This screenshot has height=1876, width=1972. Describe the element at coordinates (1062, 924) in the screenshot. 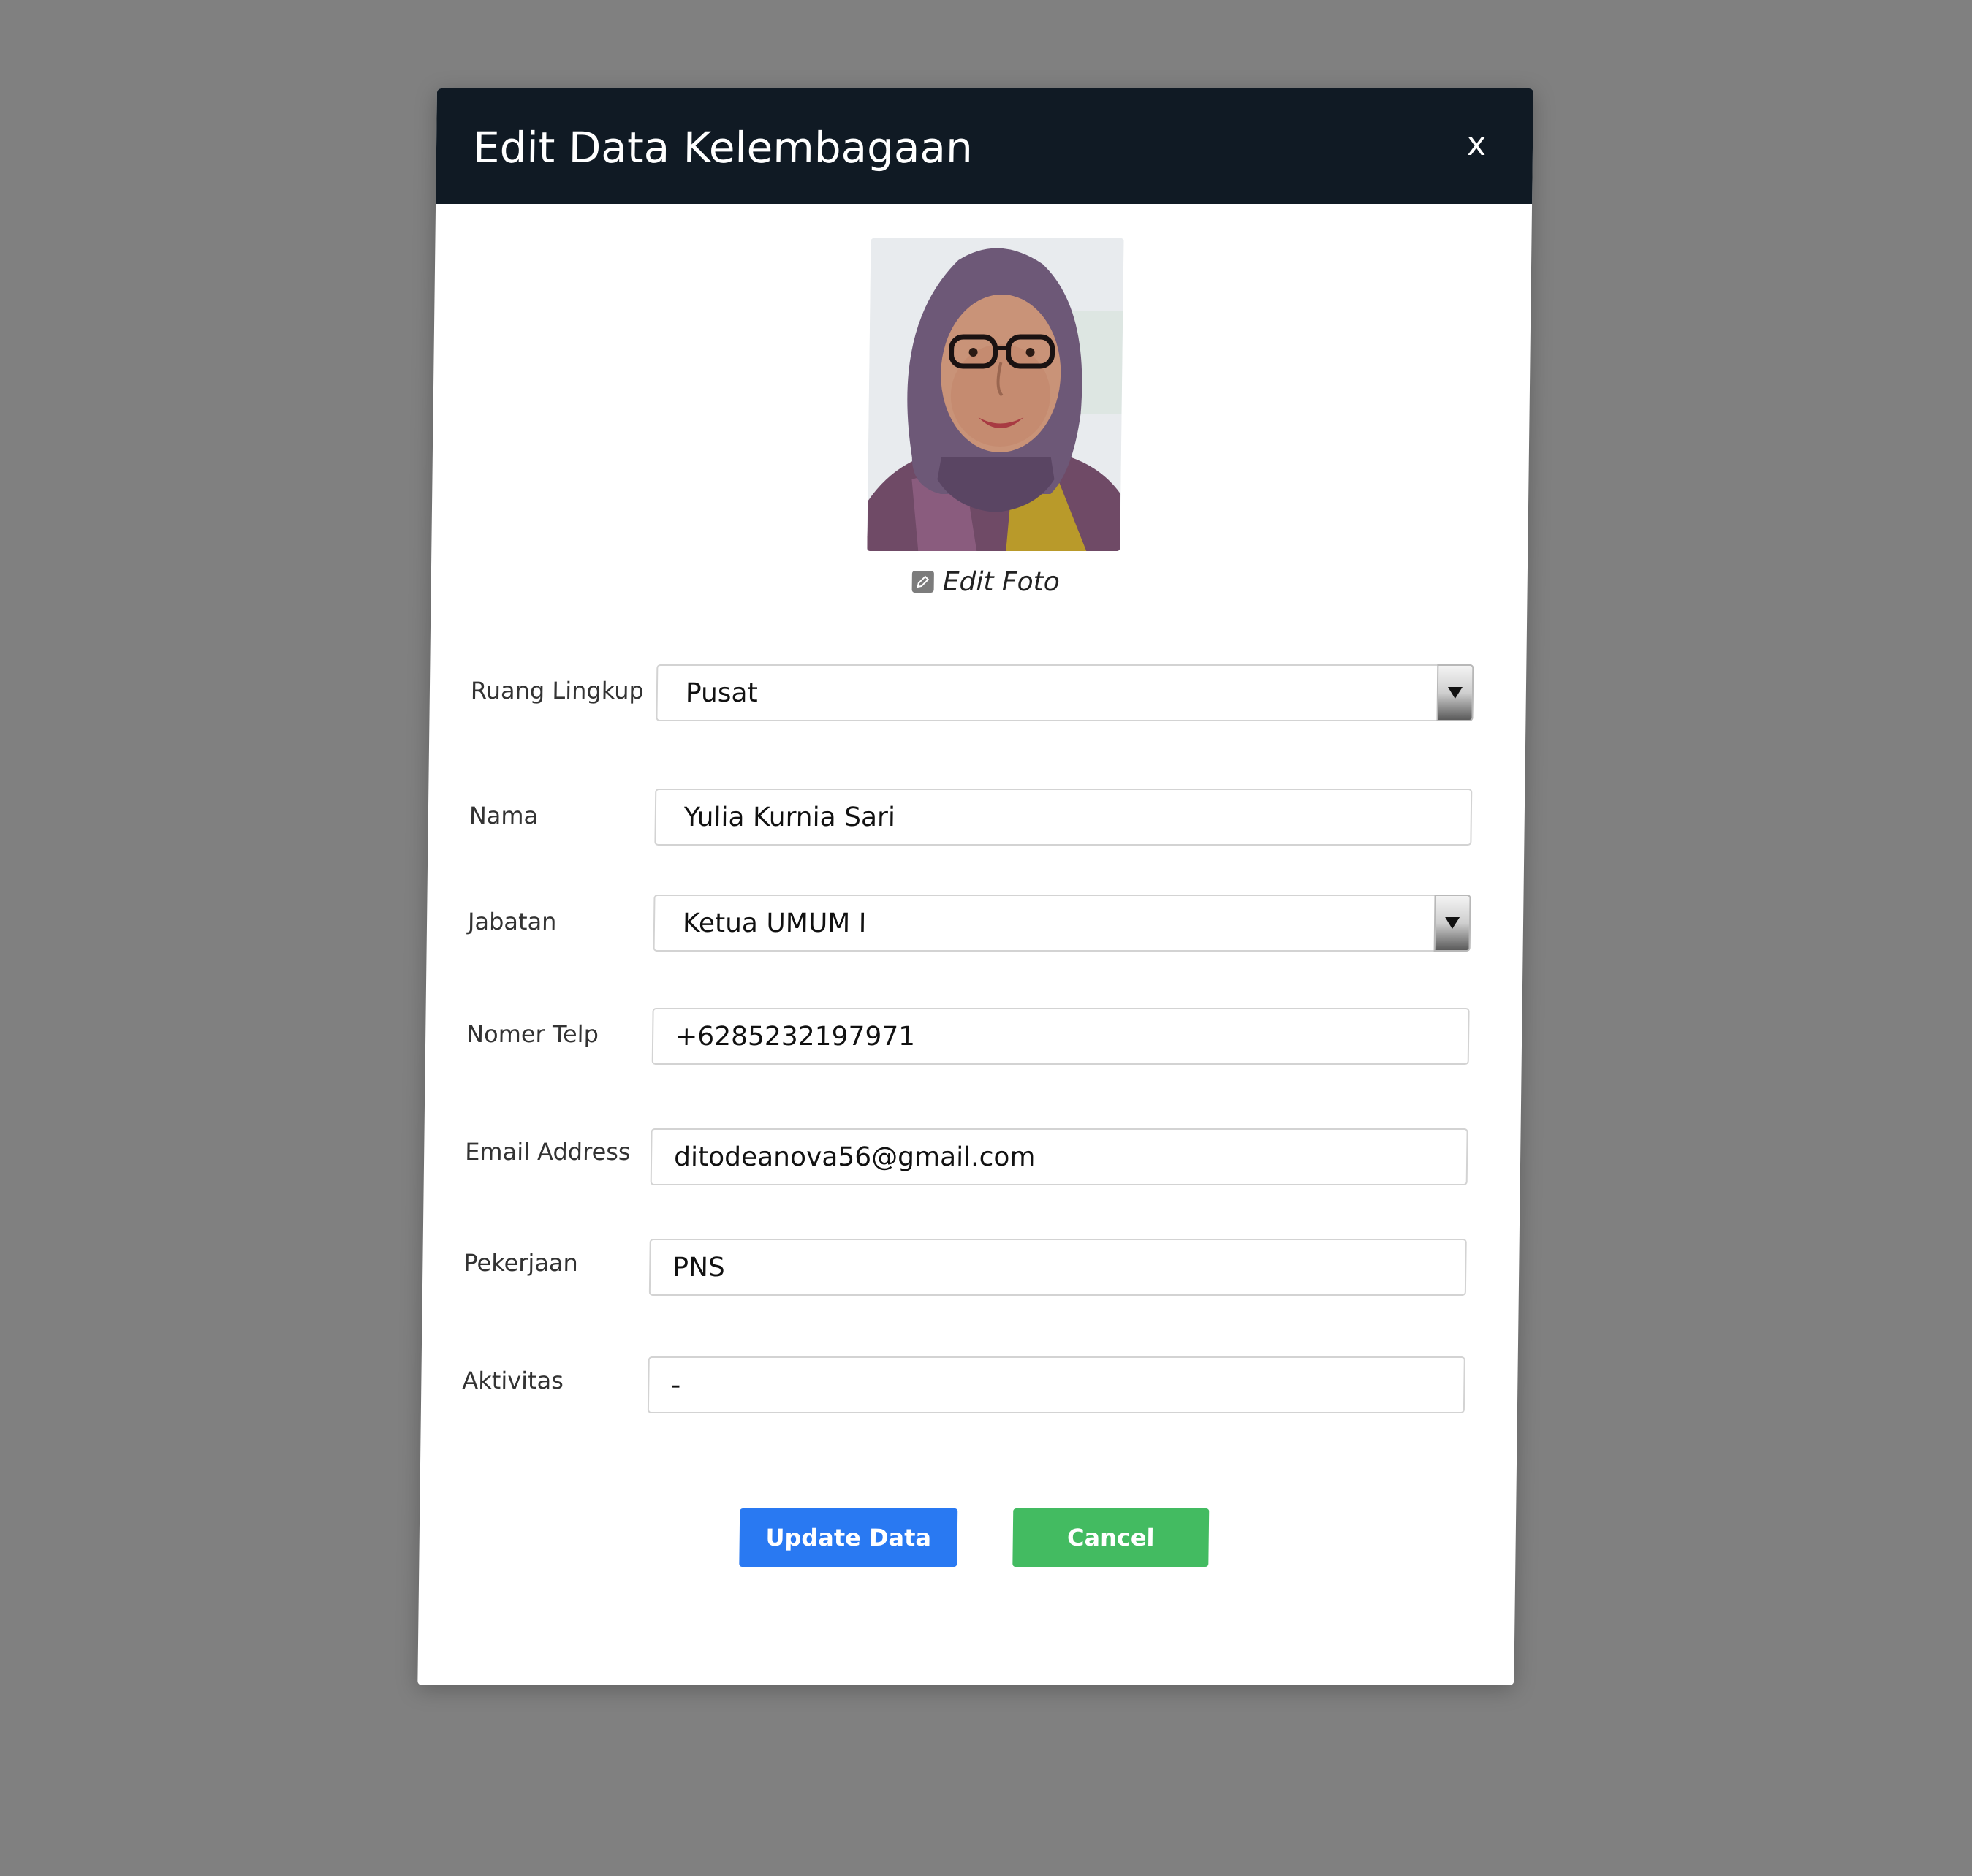

I see `jabatan-select: Ketua UMUM I` at that location.